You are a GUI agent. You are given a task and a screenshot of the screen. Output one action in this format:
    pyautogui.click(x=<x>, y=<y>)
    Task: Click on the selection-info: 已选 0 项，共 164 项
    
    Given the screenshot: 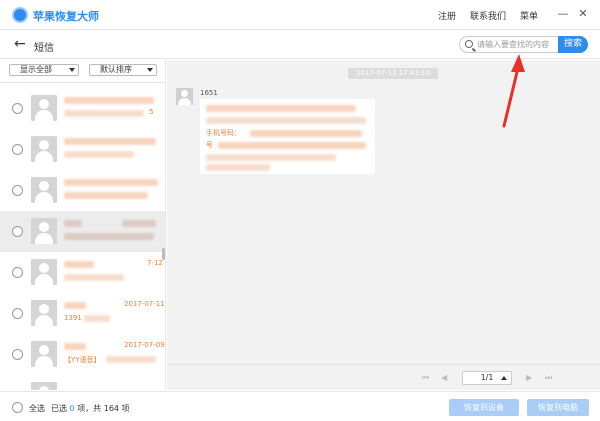 What is the action you would take?
    pyautogui.click(x=90, y=408)
    